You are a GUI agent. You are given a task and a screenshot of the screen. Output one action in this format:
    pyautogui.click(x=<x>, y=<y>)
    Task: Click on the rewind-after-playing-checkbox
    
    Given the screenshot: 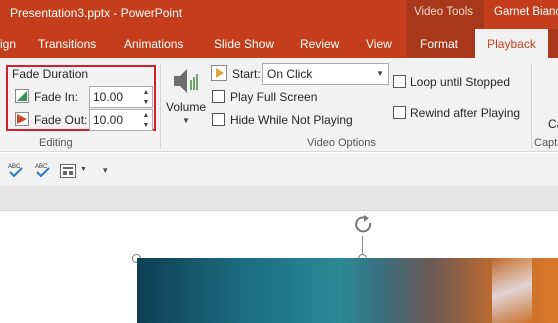 What is the action you would take?
    pyautogui.click(x=399, y=112)
    